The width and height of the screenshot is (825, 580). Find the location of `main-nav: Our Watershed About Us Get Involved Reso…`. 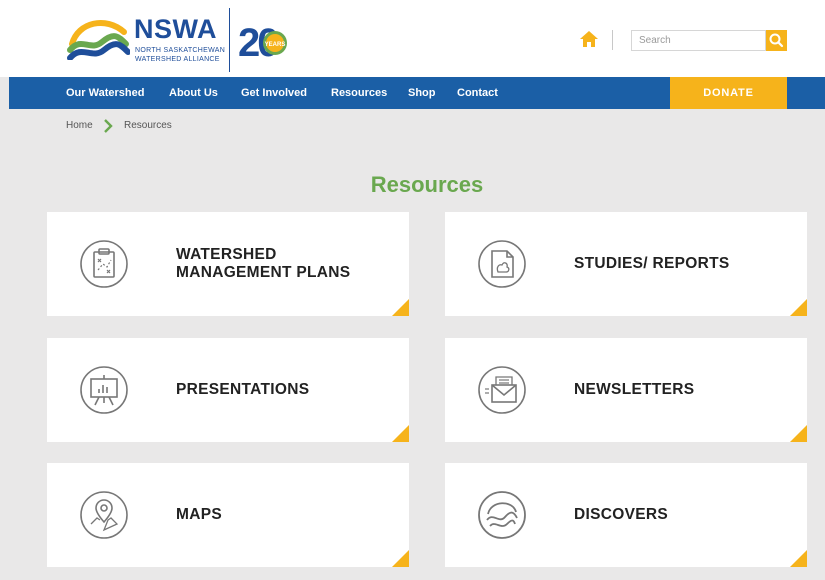

main-nav: Our Watershed About Us Get Involved Reso… is located at coordinates (417, 93).